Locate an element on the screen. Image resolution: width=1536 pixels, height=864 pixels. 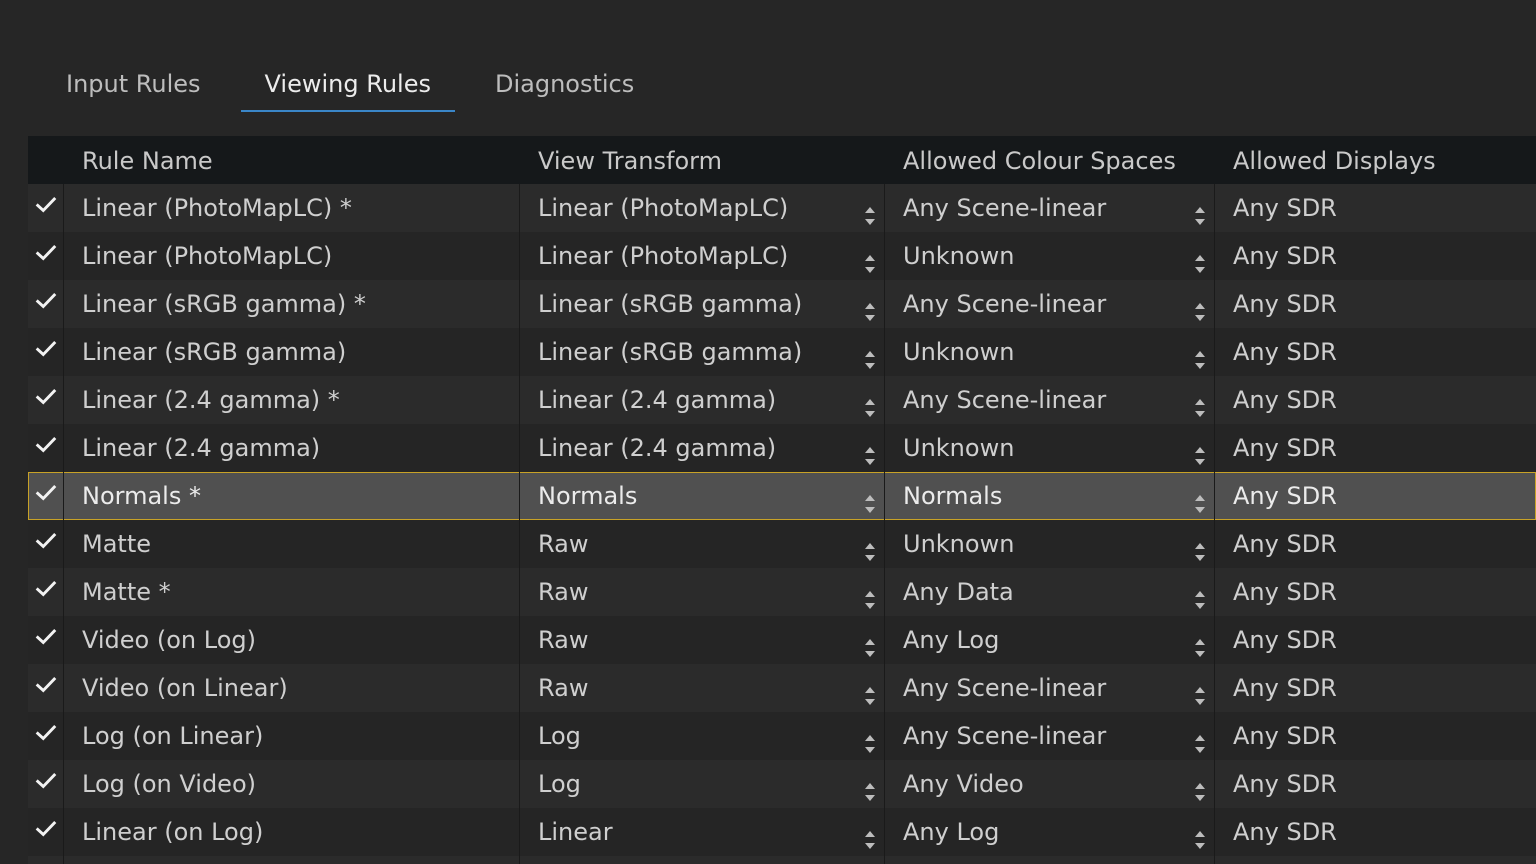
column-header-view-transform: View Transform is located at coordinates (702, 160).